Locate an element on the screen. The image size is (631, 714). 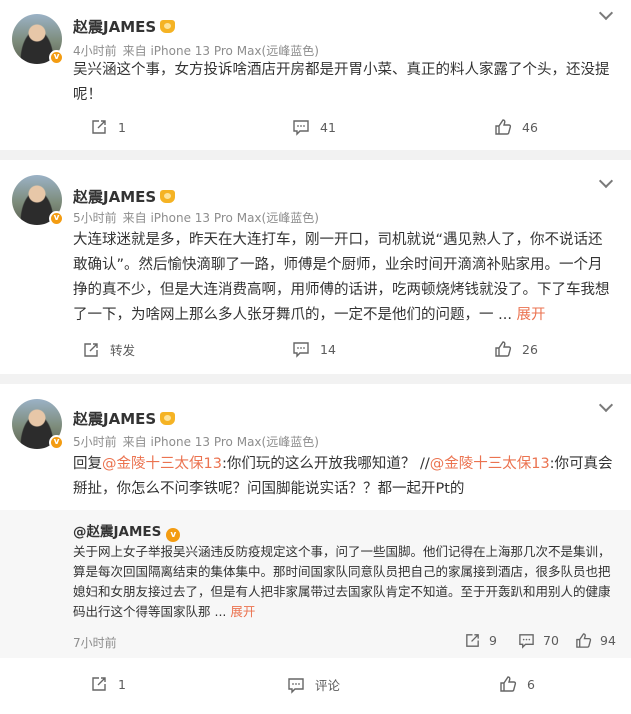
post-meta: 4小时前 来自 iPhone 13 Pro Max(远峰蓝色) is located at coordinates (196, 50).